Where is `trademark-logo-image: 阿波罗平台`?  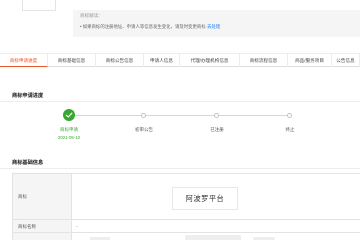 trademark-logo-image: 阿波罗平台 is located at coordinates (205, 198).